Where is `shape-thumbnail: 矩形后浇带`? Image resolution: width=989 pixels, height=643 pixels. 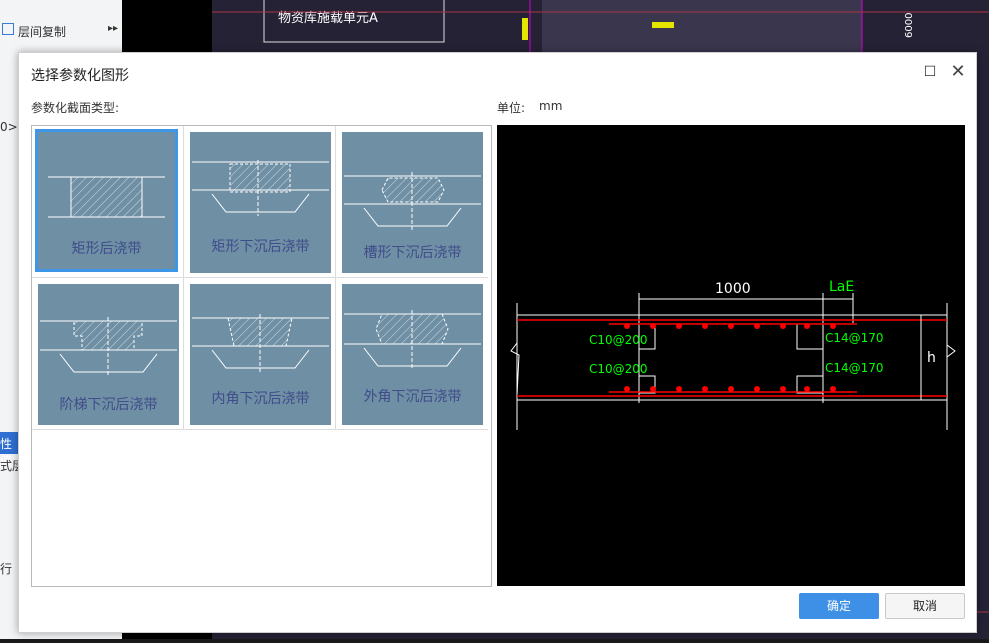
shape-thumbnail: 矩形后浇带 is located at coordinates (106, 200).